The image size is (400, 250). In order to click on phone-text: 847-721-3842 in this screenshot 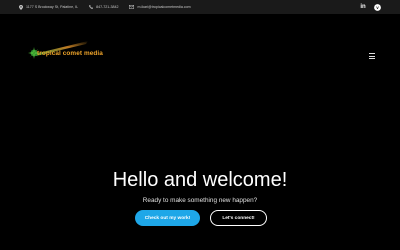, I will do `click(107, 7)`.